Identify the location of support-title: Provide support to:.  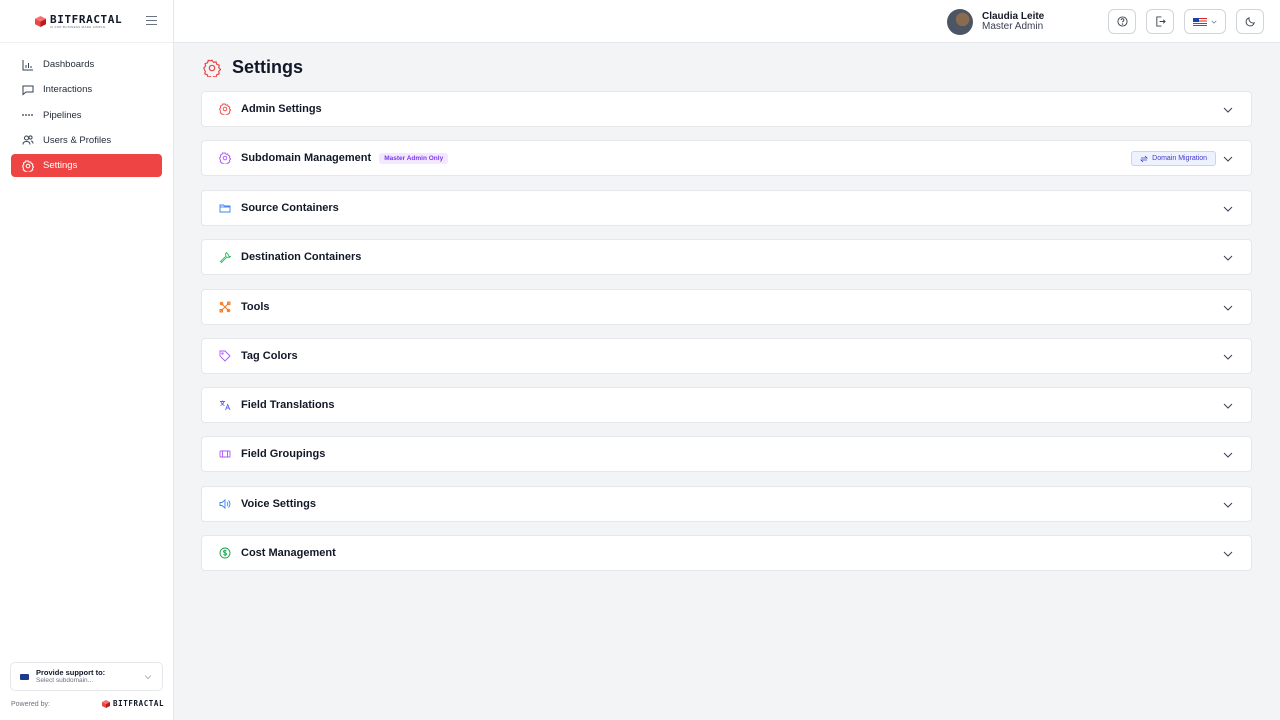
(71, 672).